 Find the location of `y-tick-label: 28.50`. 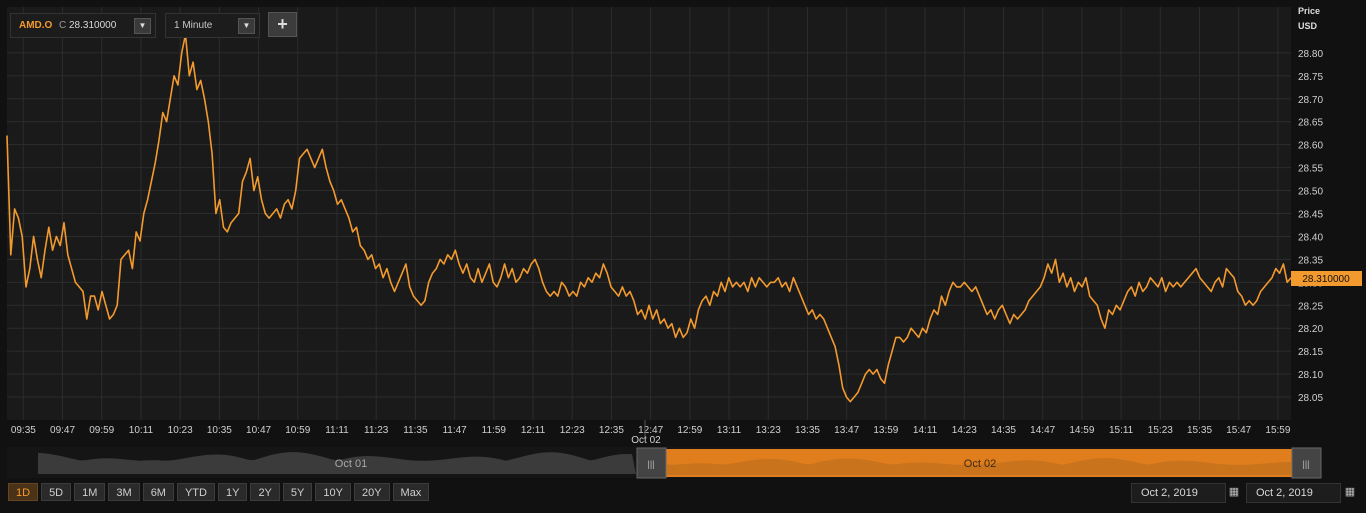

y-tick-label: 28.50 is located at coordinates (1310, 192).